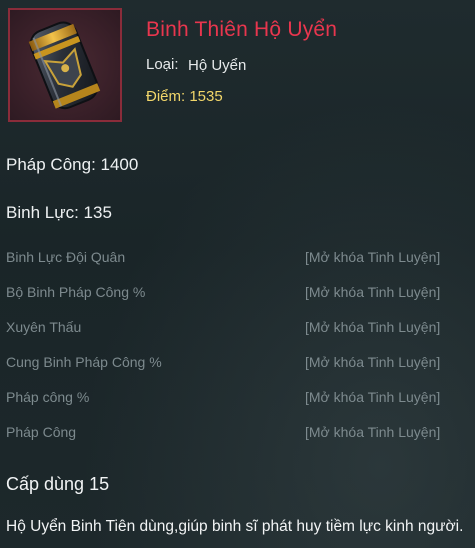  What do you see at coordinates (237, 330) in the screenshot?
I see `locked-stat-row: Xuyên Thấu [Mở khóa Tinh Luyện]` at bounding box center [237, 330].